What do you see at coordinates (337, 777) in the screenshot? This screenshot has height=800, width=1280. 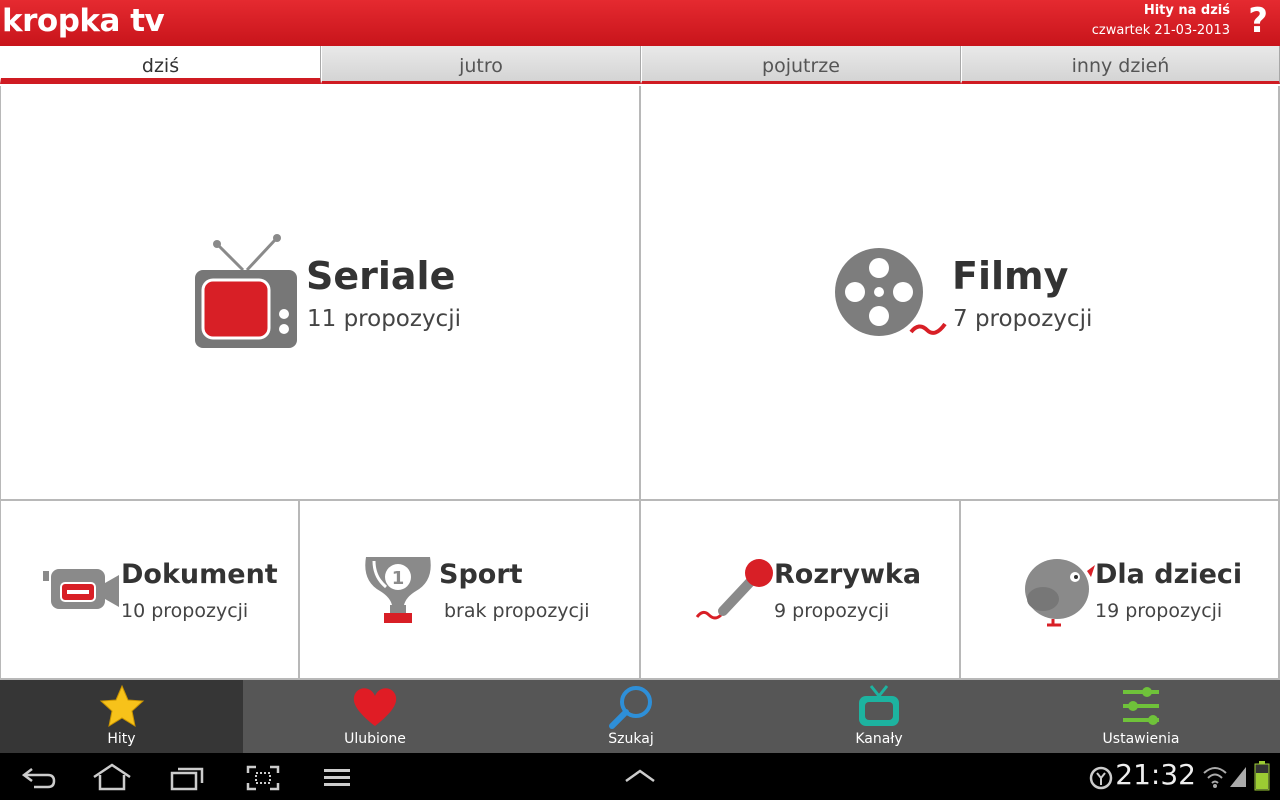 I see `menu-icon` at bounding box center [337, 777].